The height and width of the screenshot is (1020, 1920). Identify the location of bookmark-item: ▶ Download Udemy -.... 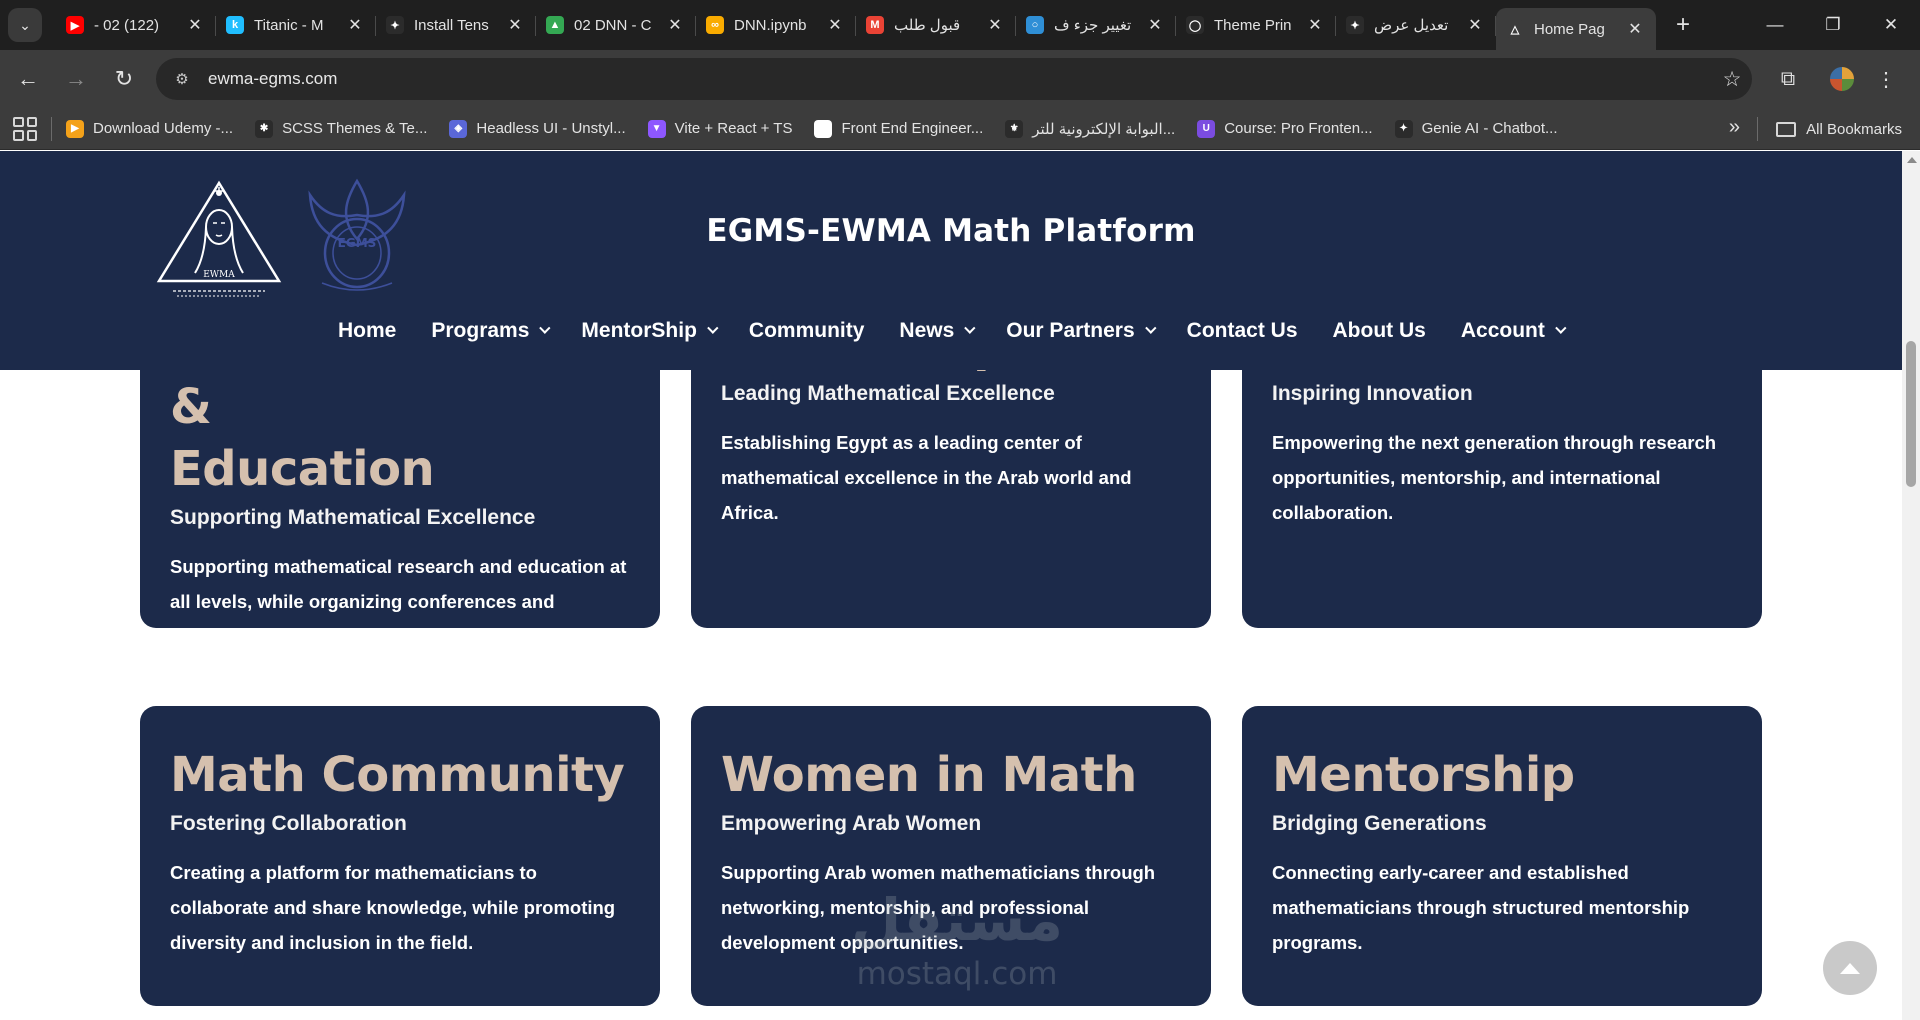
(150, 128).